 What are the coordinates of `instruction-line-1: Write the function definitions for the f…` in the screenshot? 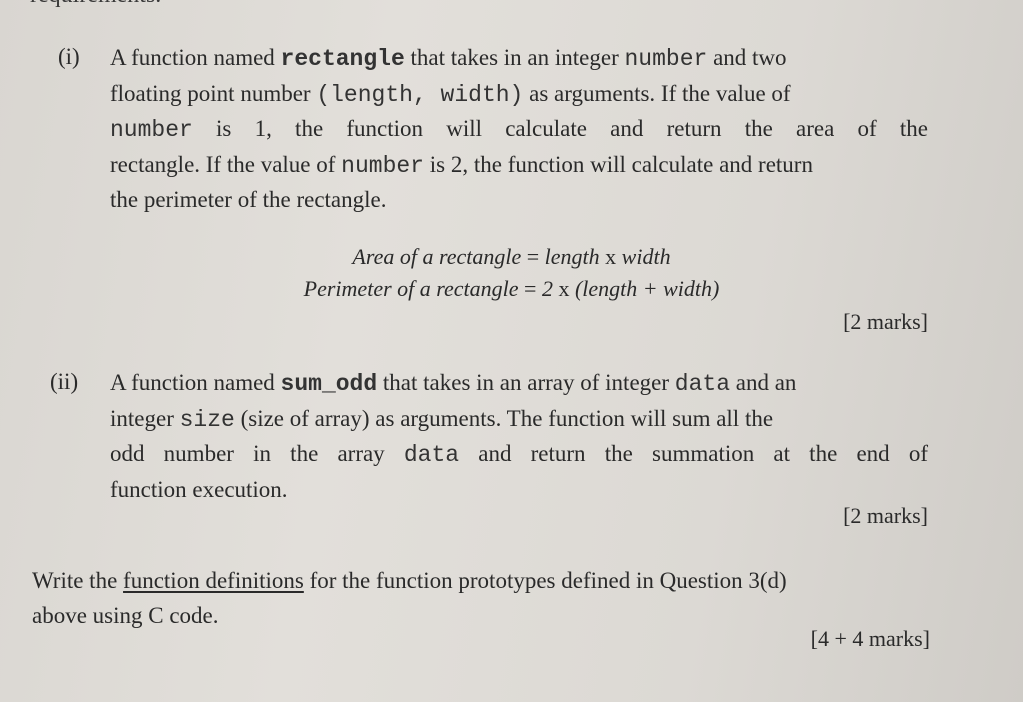 It's located at (409, 580).